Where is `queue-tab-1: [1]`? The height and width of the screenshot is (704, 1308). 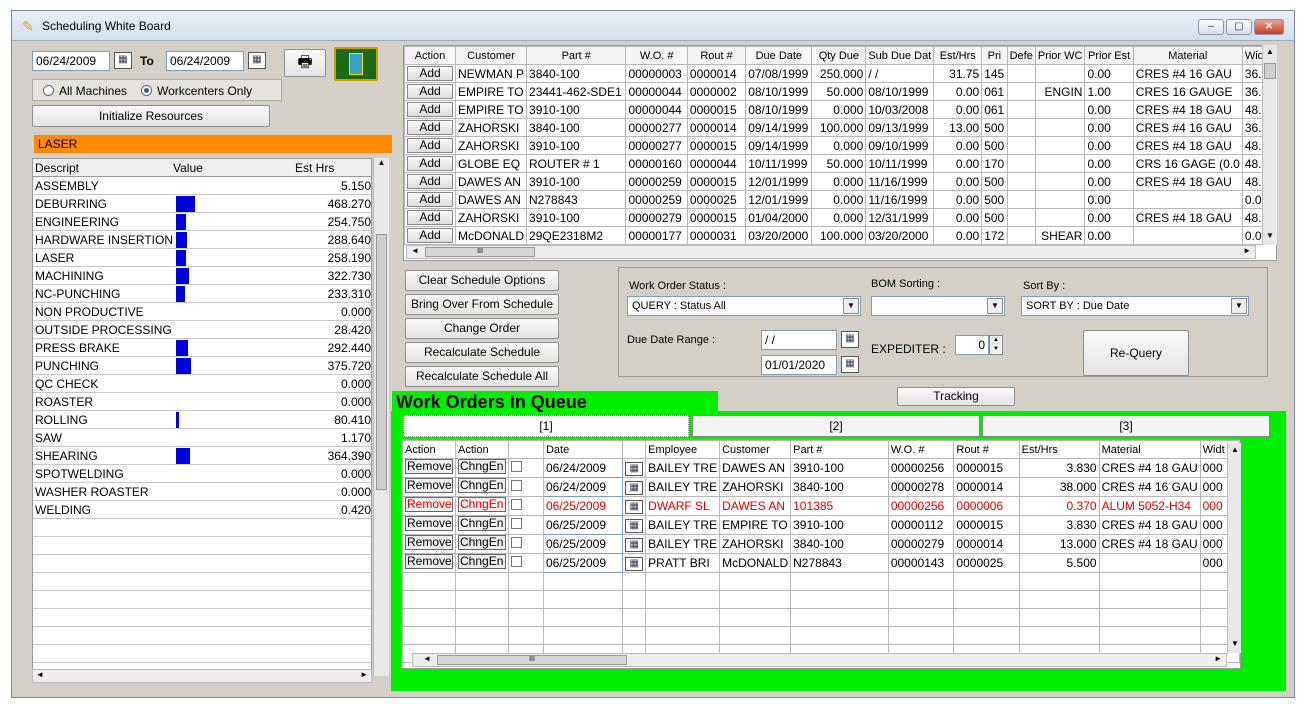
queue-tab-1: [1] is located at coordinates (546, 426).